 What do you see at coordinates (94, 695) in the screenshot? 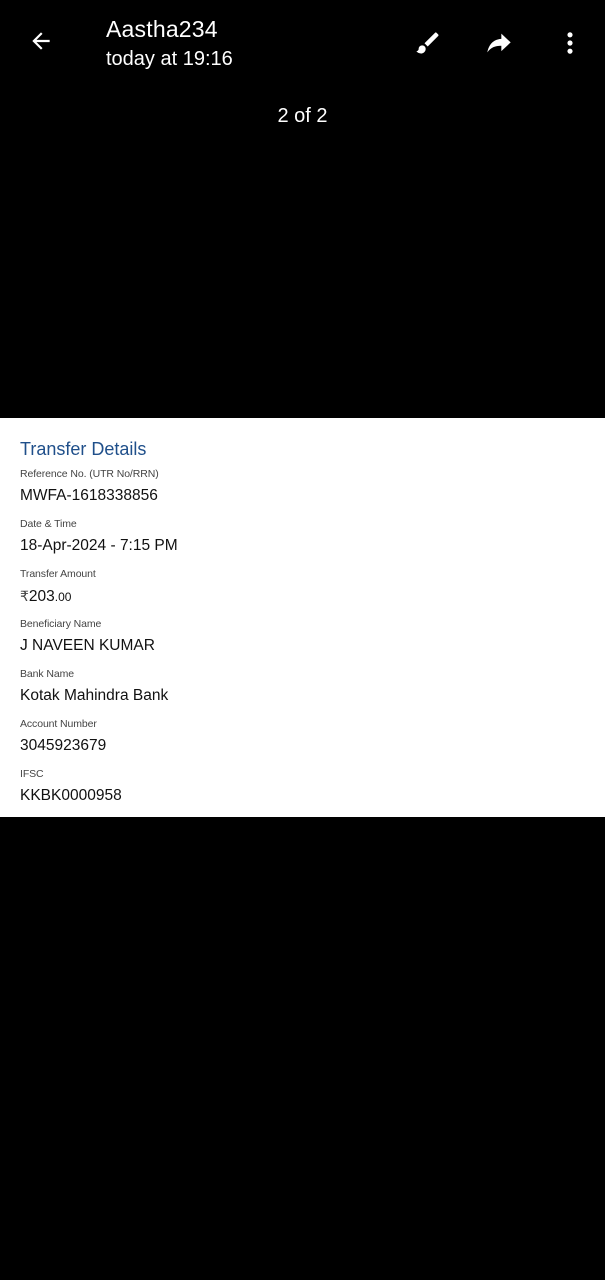
I see `field-value: Kotak Mahindra Bank` at bounding box center [94, 695].